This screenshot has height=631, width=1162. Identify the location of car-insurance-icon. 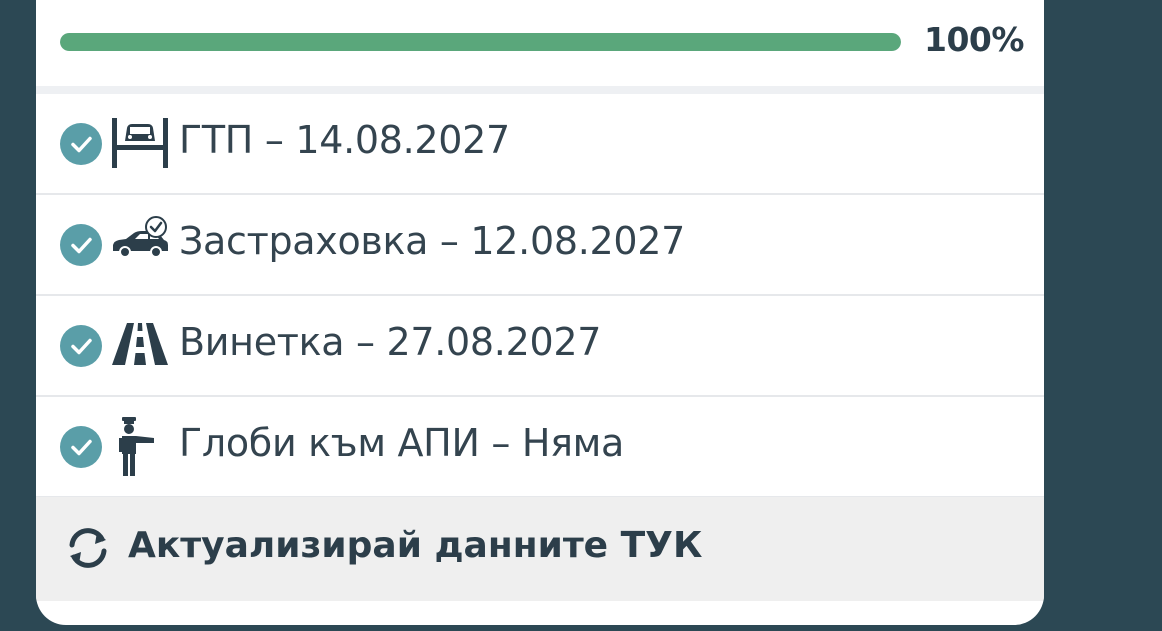
(141, 239).